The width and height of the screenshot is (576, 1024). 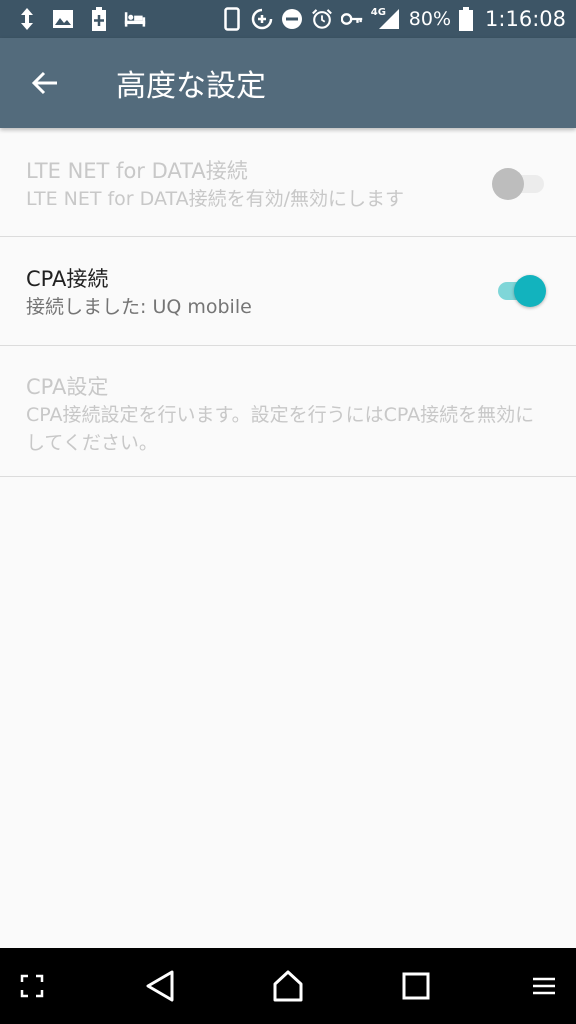 I want to click on clock: 1:16:08, so click(x=525, y=19).